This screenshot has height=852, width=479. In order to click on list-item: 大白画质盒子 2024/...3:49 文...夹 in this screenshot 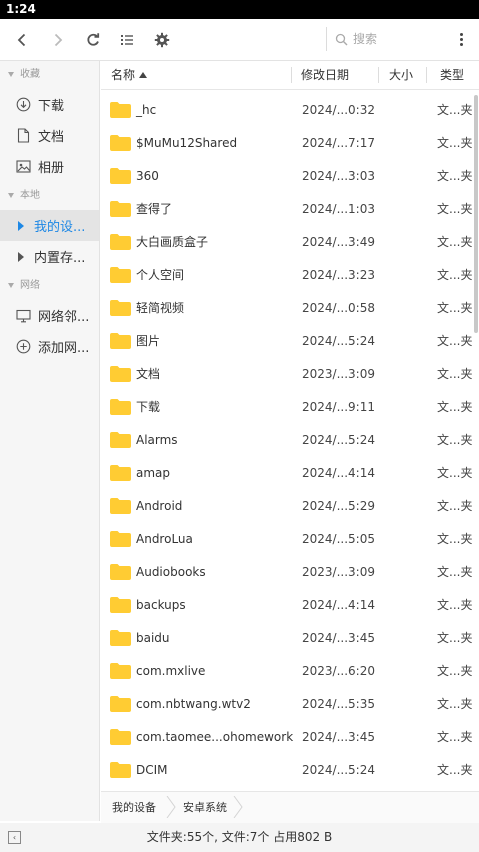, I will do `click(290, 242)`.